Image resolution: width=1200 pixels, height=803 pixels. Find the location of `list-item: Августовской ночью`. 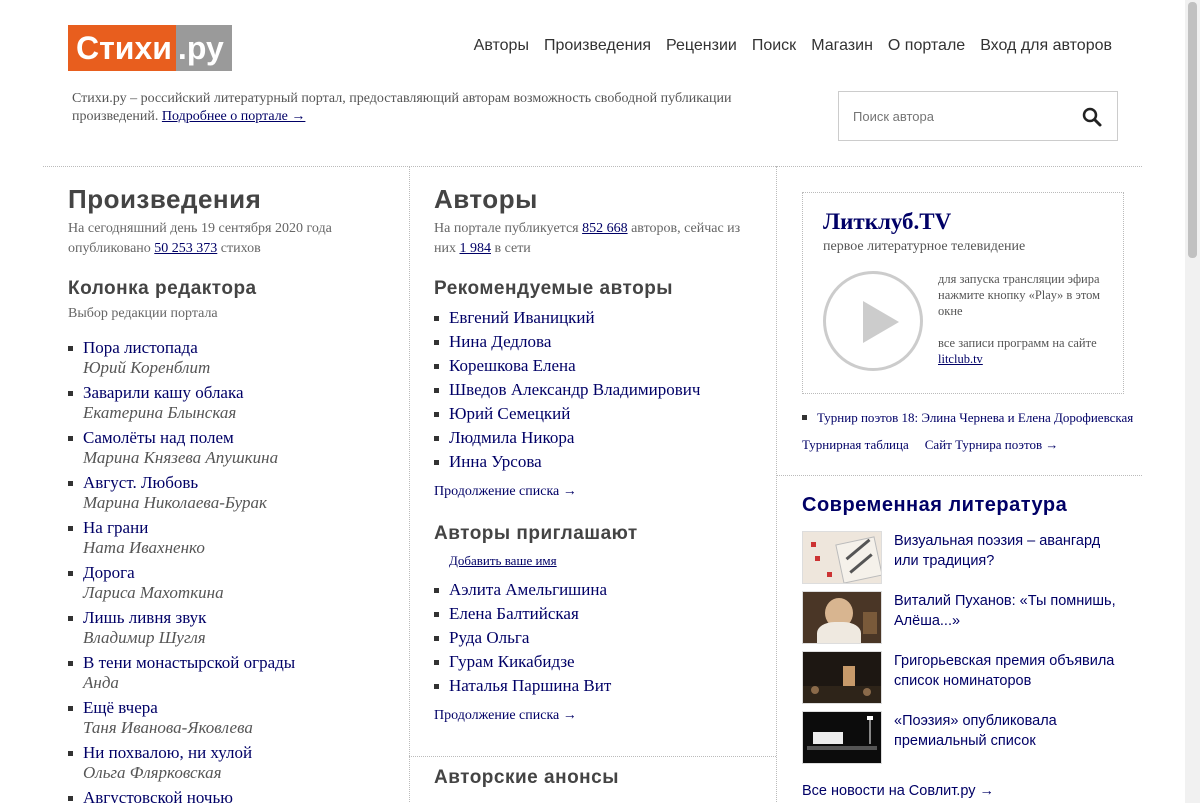

list-item: Августовской ночью is located at coordinates (233, 795).